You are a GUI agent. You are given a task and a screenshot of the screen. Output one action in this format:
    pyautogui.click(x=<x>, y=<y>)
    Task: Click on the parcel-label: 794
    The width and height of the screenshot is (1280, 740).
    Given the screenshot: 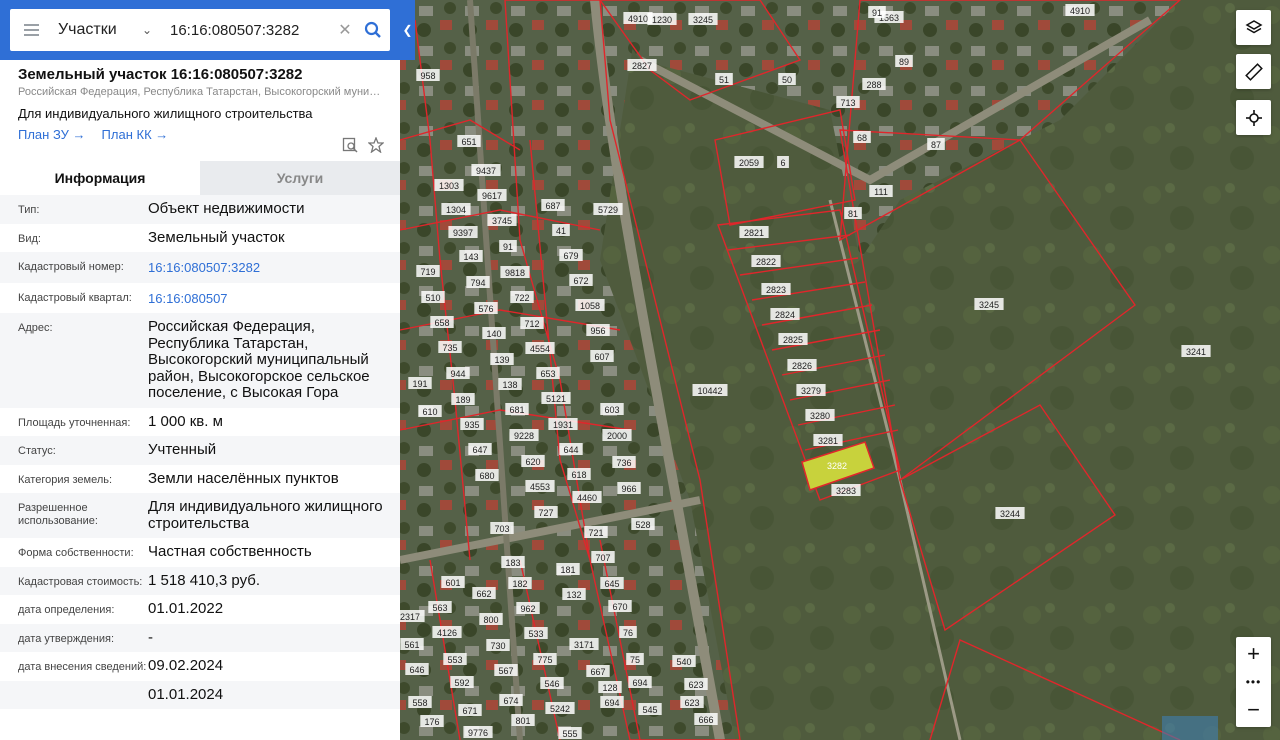 What is the action you would take?
    pyautogui.click(x=478, y=282)
    